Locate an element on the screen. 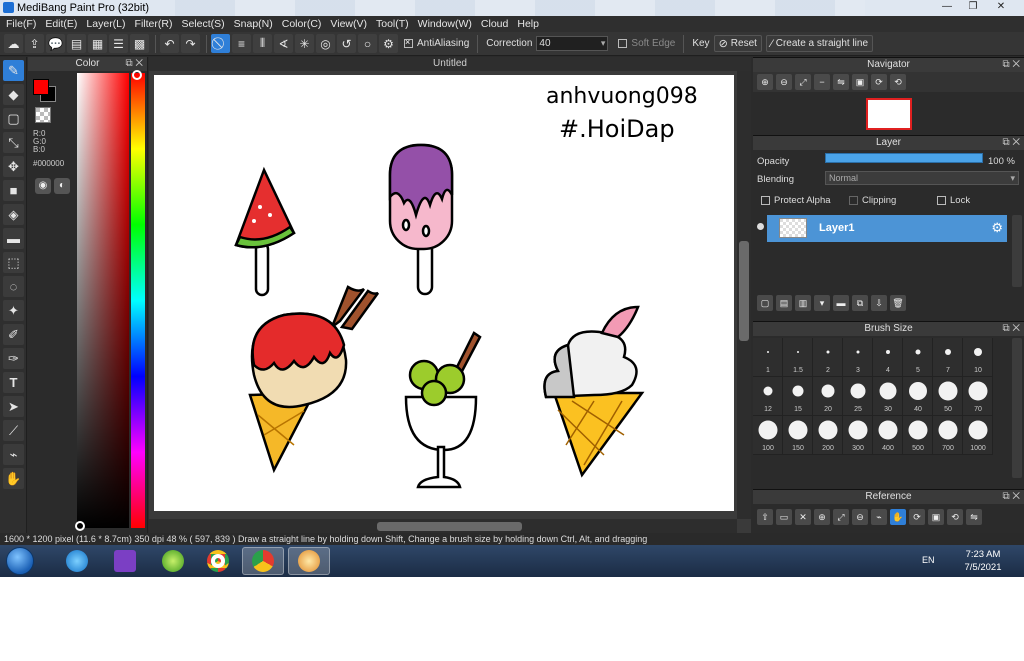 This screenshot has height=661, width=1024. palette-icon: ◉ is located at coordinates (43, 186).